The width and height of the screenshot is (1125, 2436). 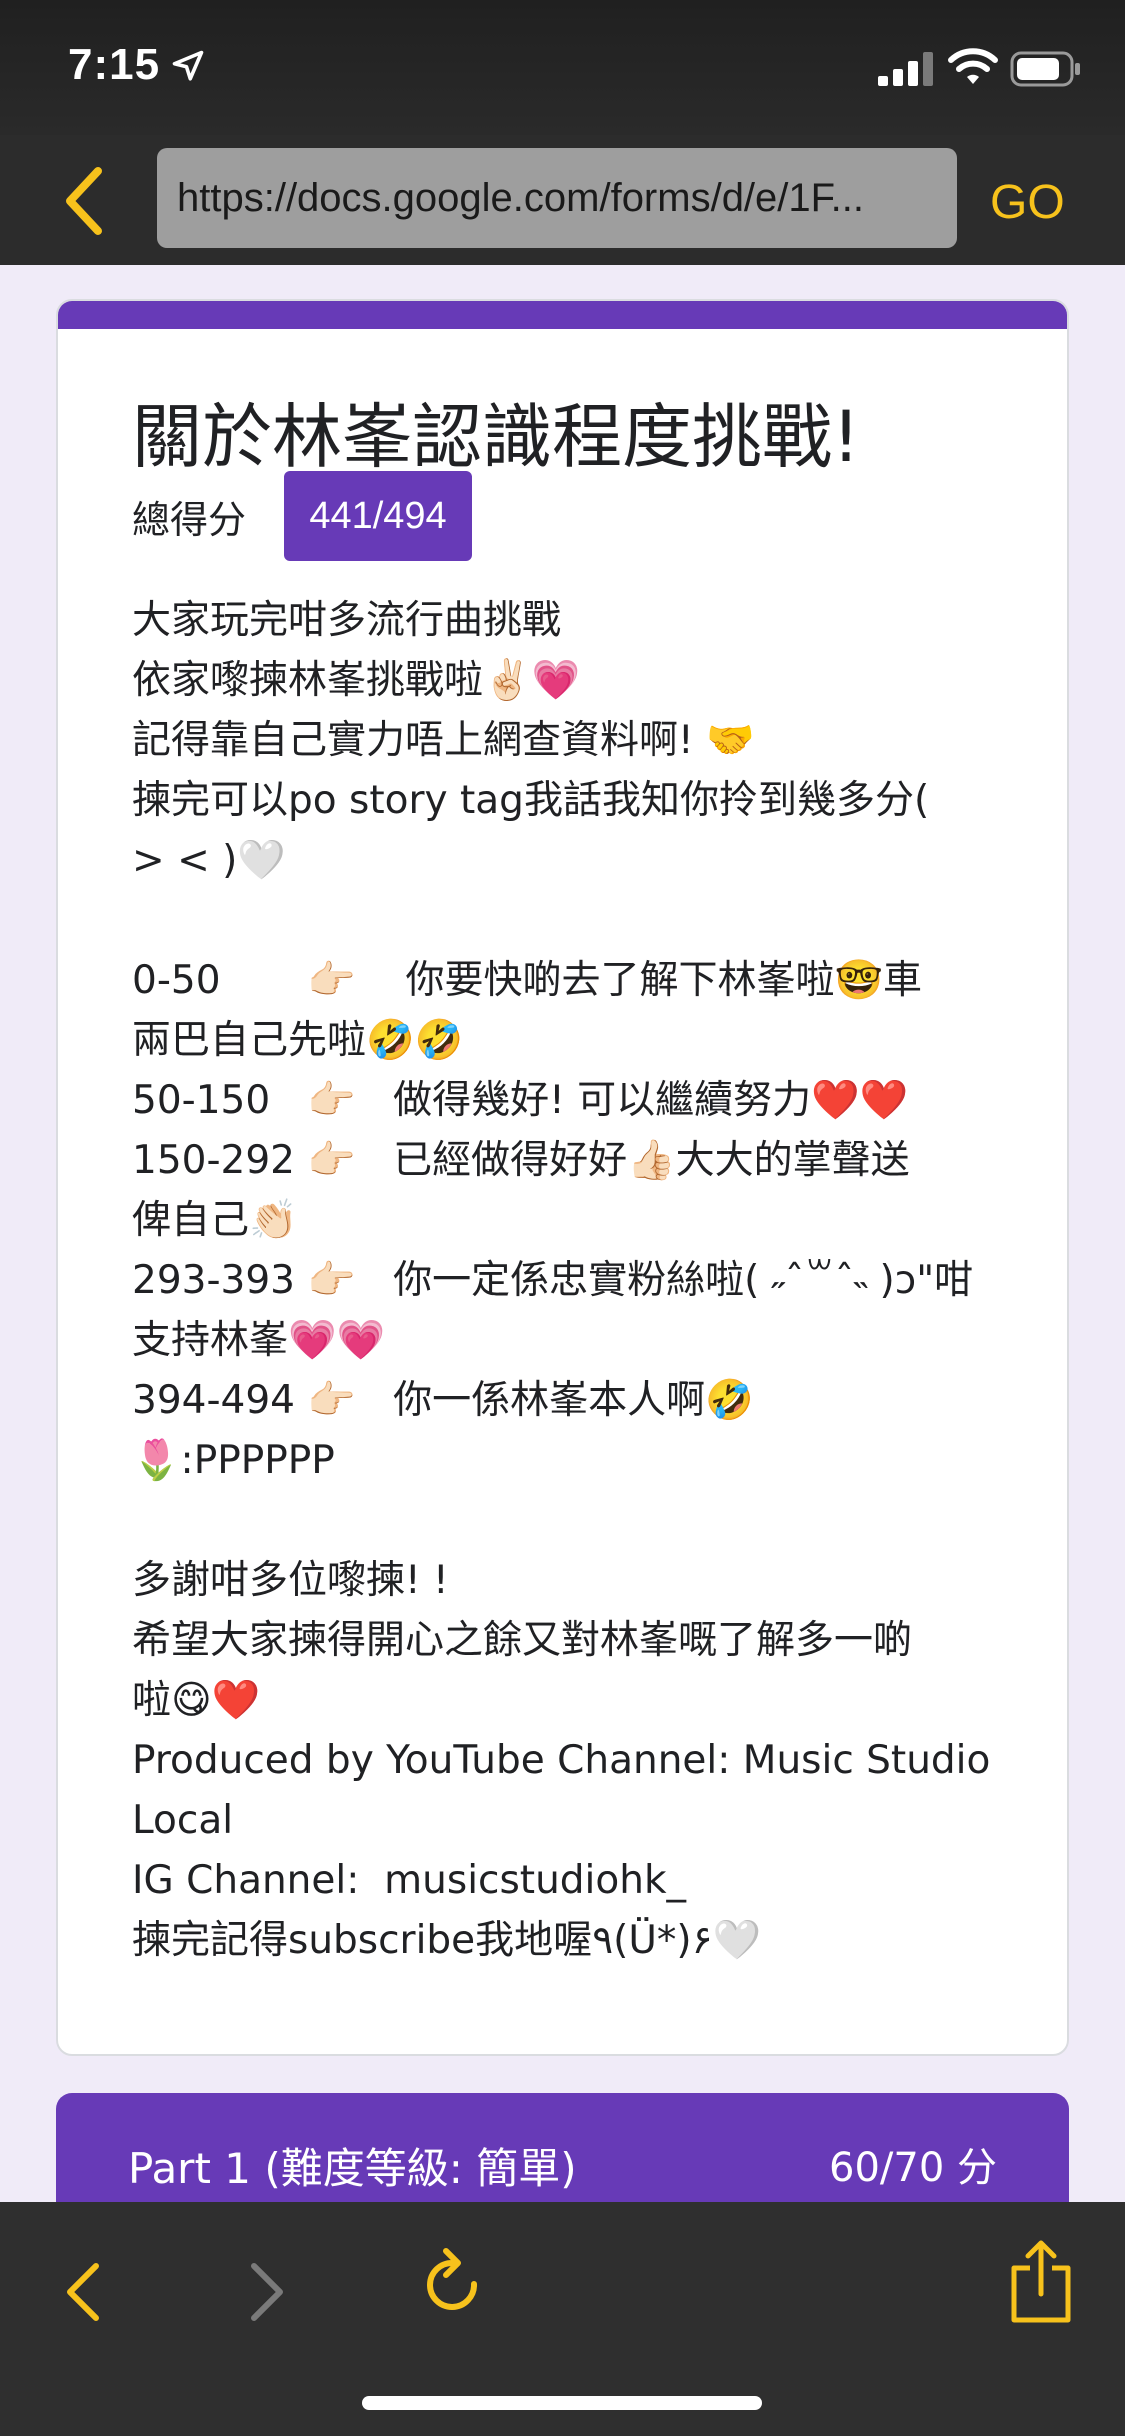 What do you see at coordinates (209, 860) in the screenshot?
I see `description-line: > < )🤍` at bounding box center [209, 860].